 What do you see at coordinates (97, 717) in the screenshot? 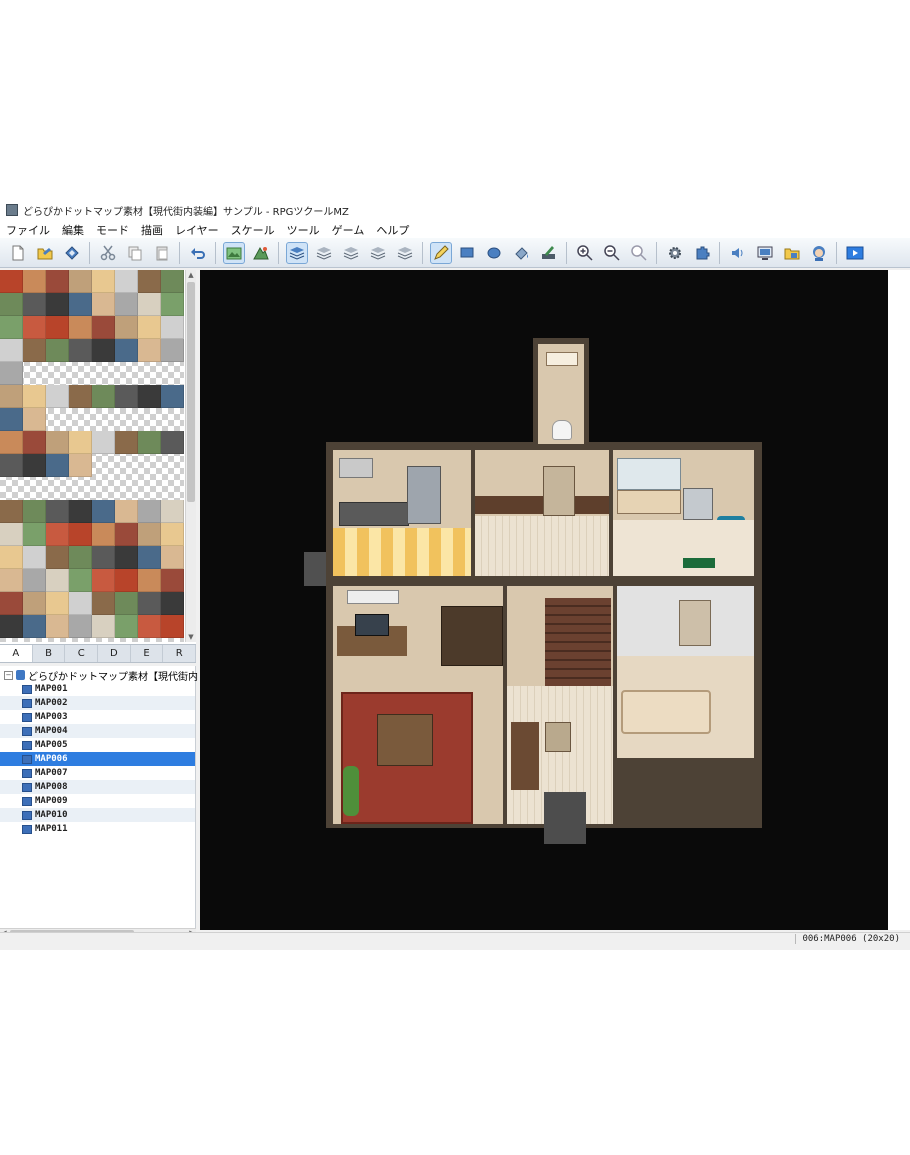
I see `map-item: MAP003` at bounding box center [97, 717].